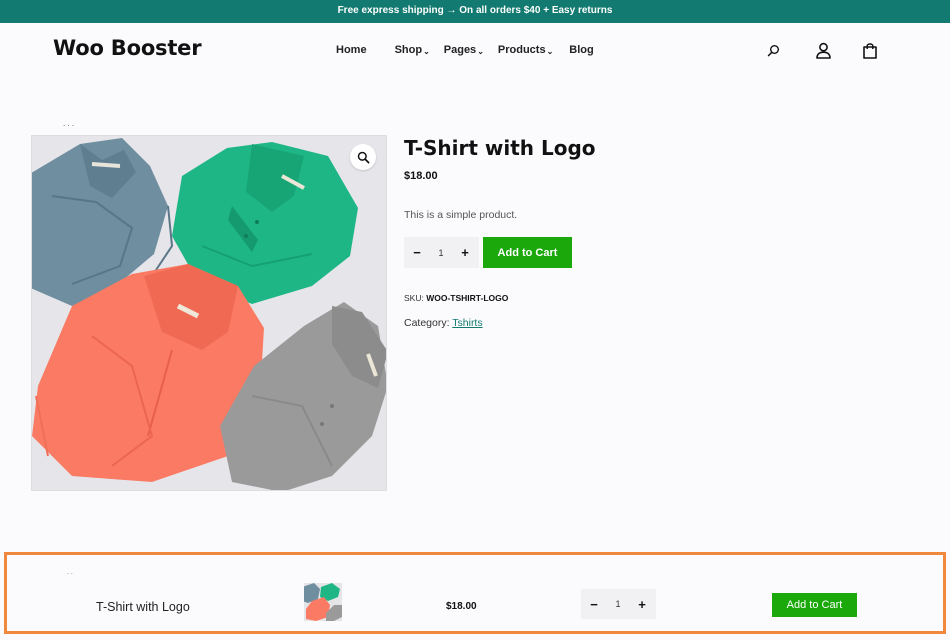  What do you see at coordinates (69, 123) in the screenshot?
I see `breadcrumb: . . .` at bounding box center [69, 123].